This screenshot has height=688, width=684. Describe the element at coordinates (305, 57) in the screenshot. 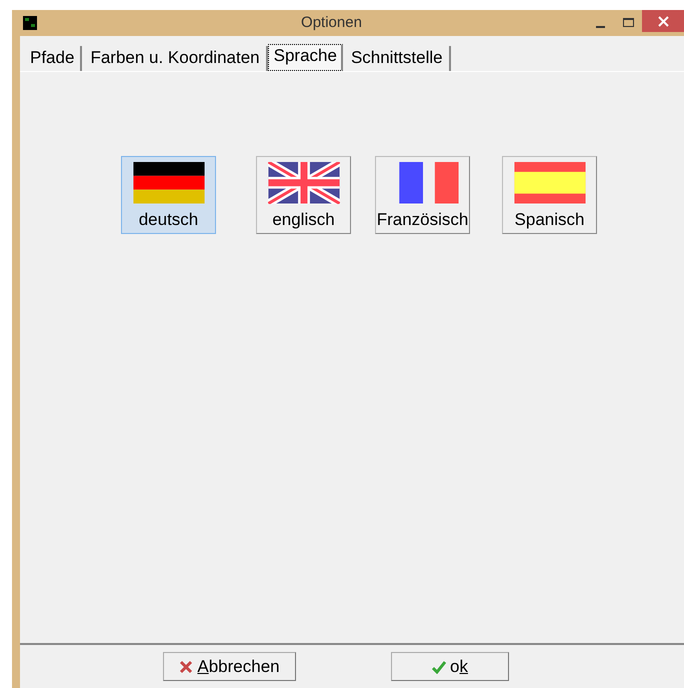

I see `tab: Sprache` at that location.